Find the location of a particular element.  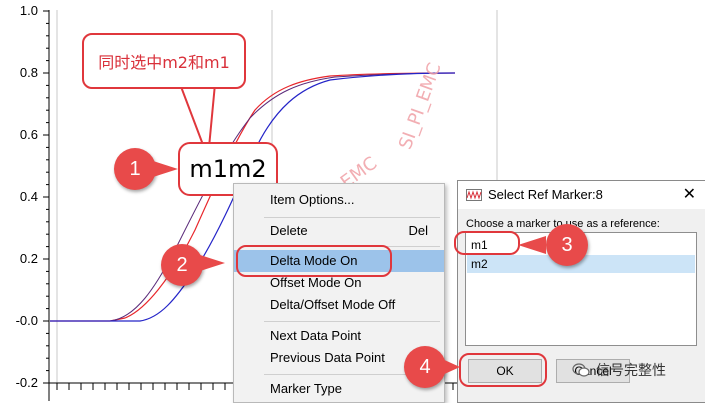

highlight-ring-m1 is located at coordinates (487, 243).